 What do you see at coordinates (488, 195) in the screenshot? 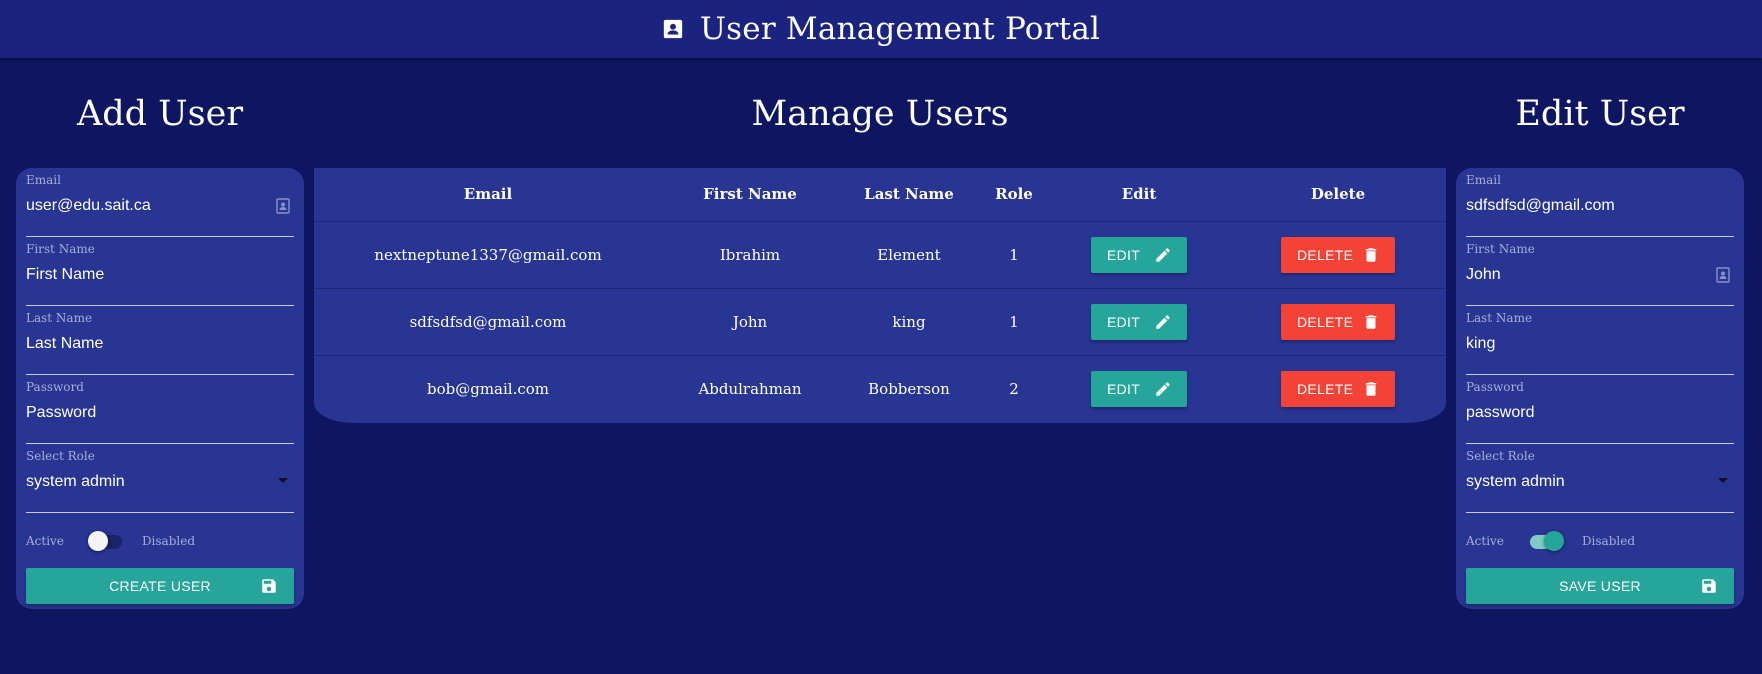
I see `col-email: Email` at bounding box center [488, 195].